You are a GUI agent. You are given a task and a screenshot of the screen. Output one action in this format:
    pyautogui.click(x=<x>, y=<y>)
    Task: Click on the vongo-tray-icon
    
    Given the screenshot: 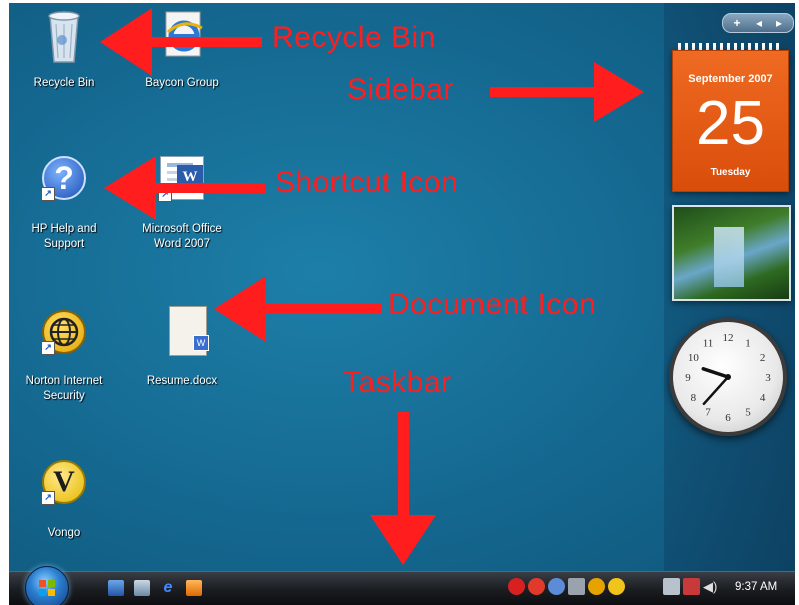 What is the action you would take?
    pyautogui.click(x=616, y=586)
    